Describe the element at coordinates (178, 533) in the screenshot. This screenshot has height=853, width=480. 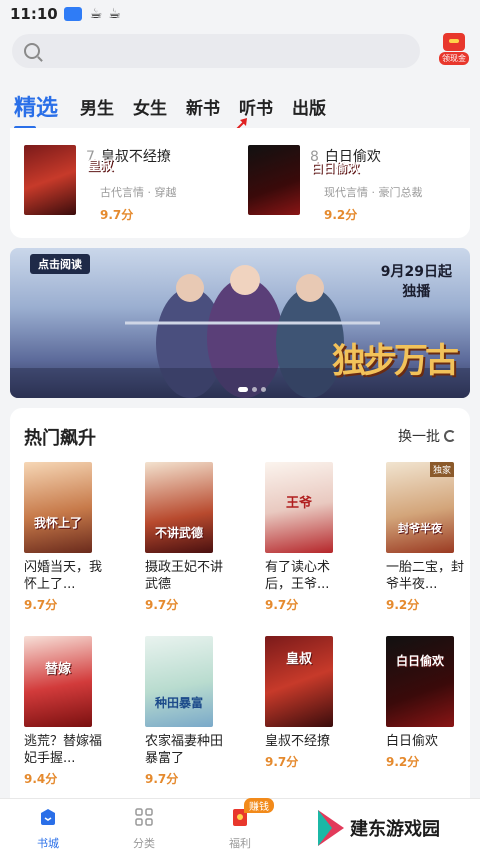
I see `cover-title: 不讲武德` at that location.